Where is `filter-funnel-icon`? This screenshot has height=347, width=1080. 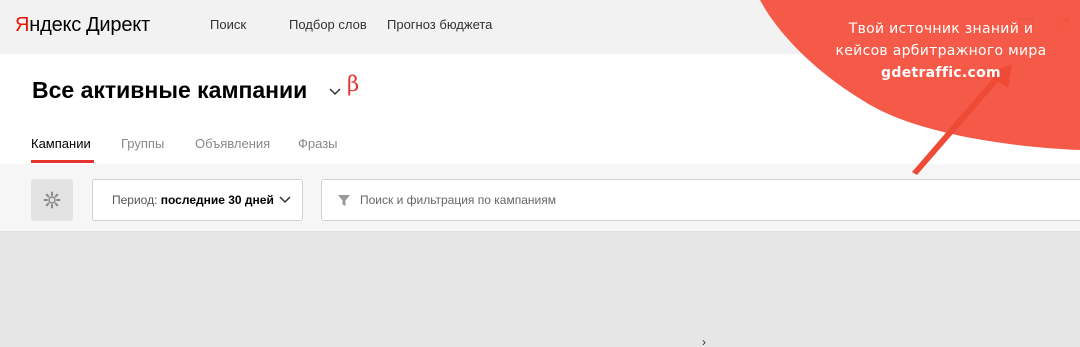 filter-funnel-icon is located at coordinates (344, 200).